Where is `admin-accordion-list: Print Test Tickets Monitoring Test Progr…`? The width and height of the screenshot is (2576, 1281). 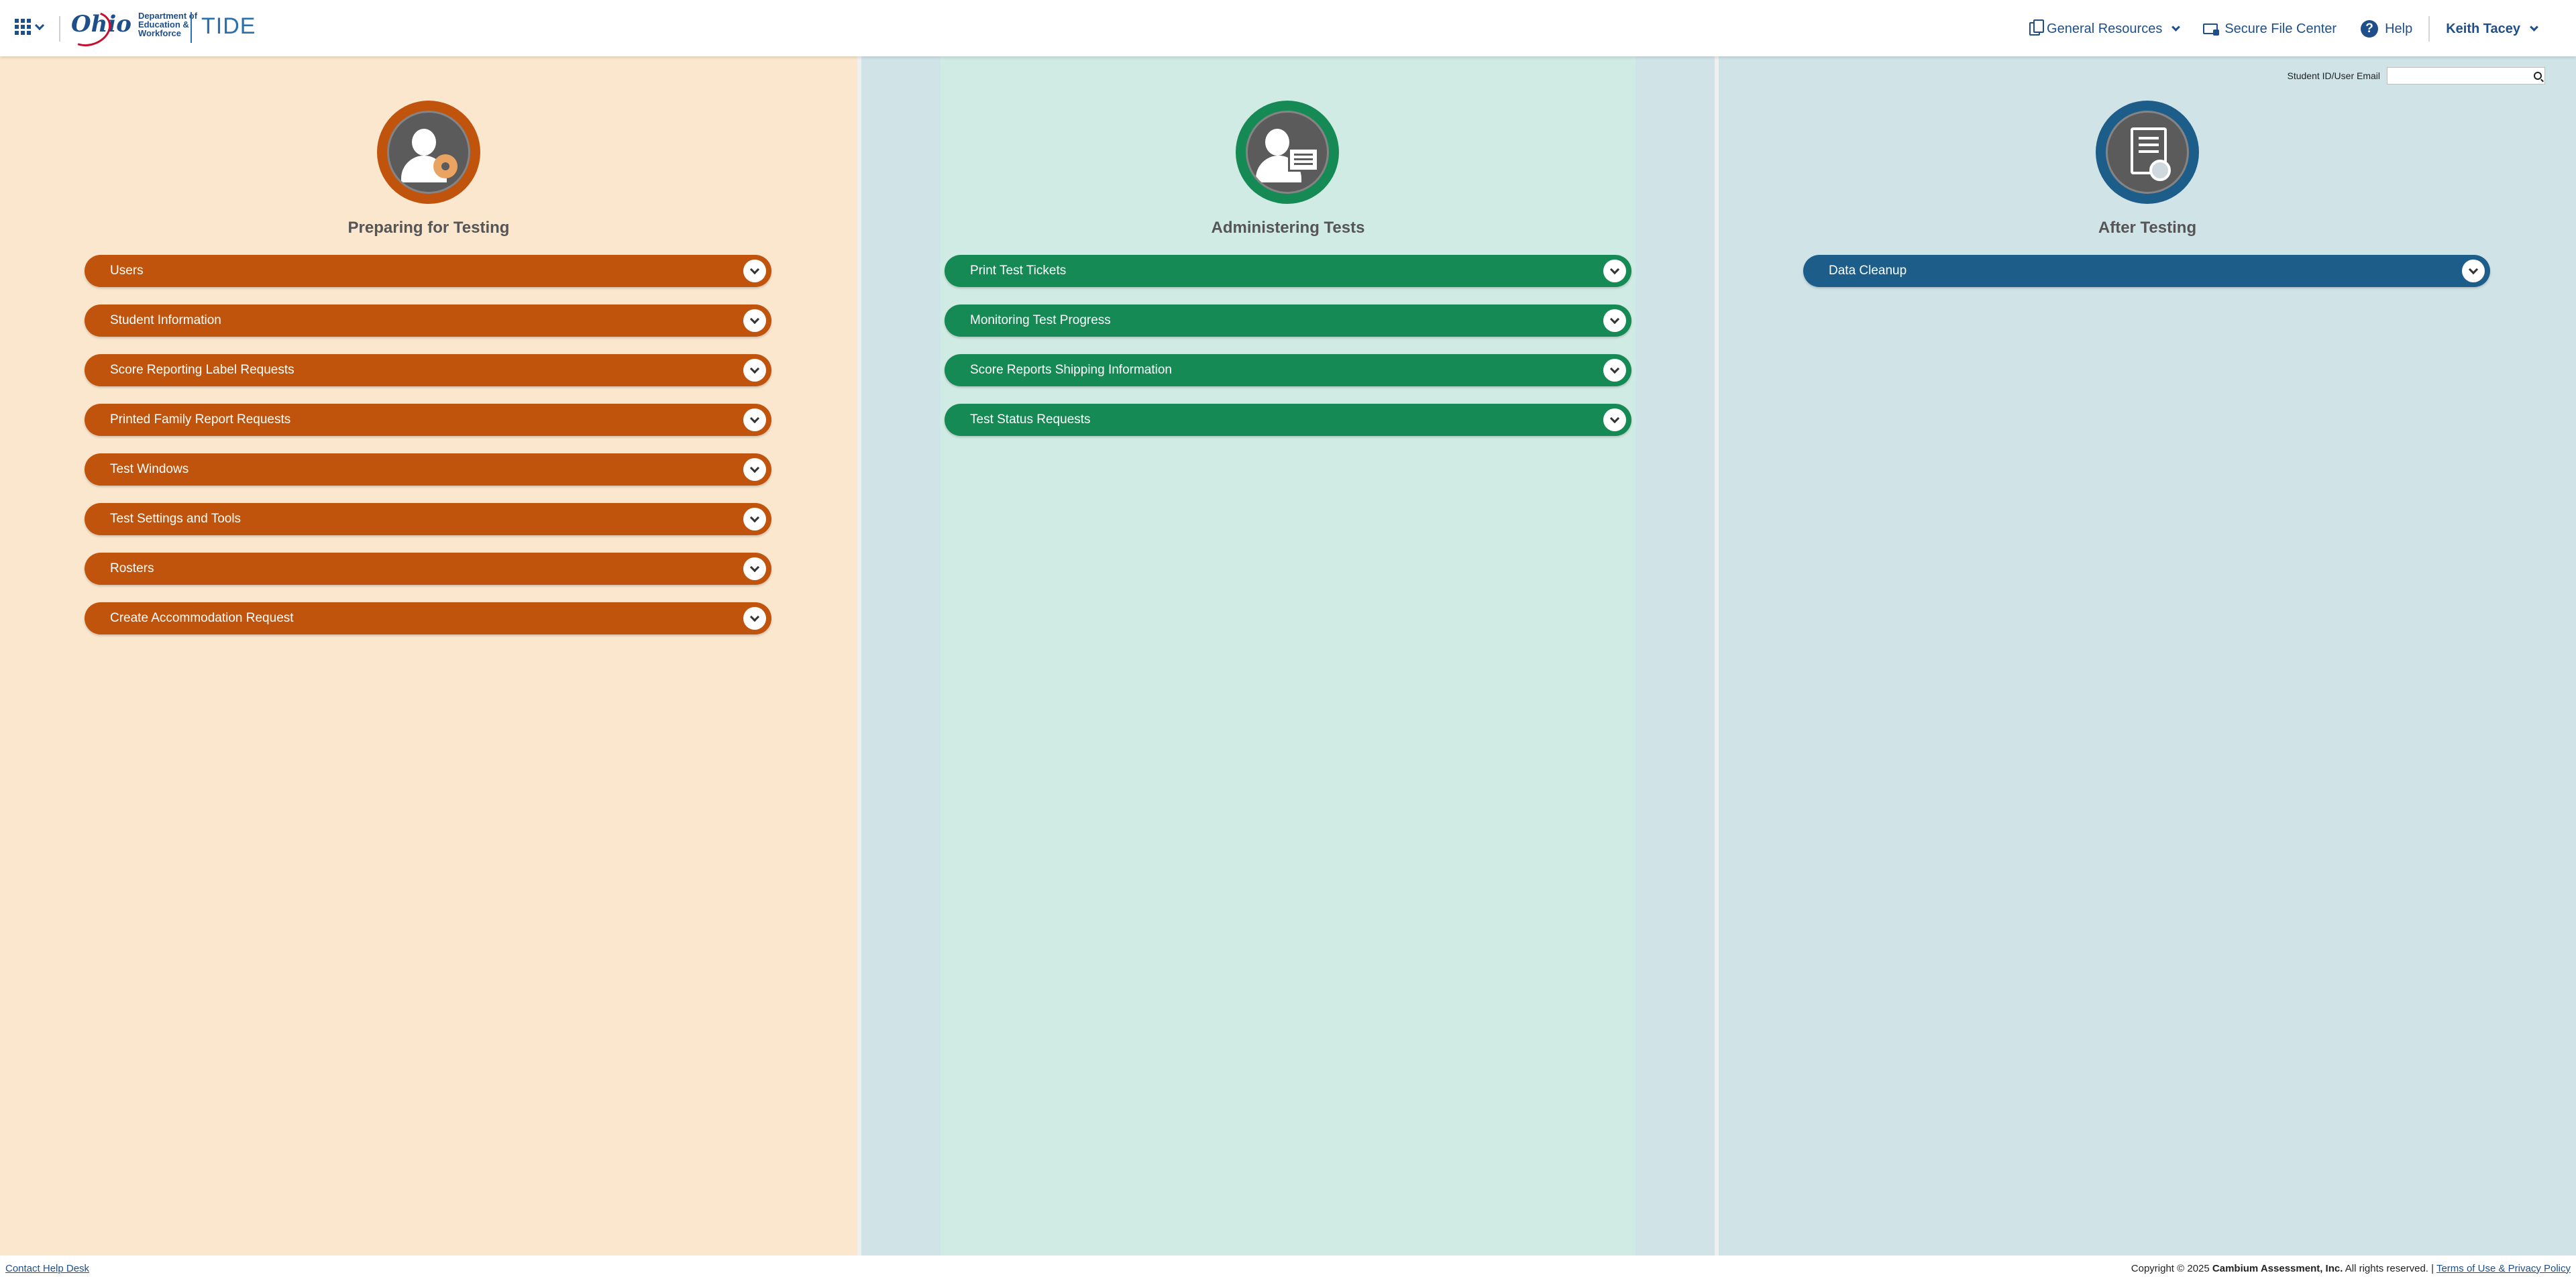 admin-accordion-list: Print Test Tickets Monitoring Test Progr… is located at coordinates (1288, 354).